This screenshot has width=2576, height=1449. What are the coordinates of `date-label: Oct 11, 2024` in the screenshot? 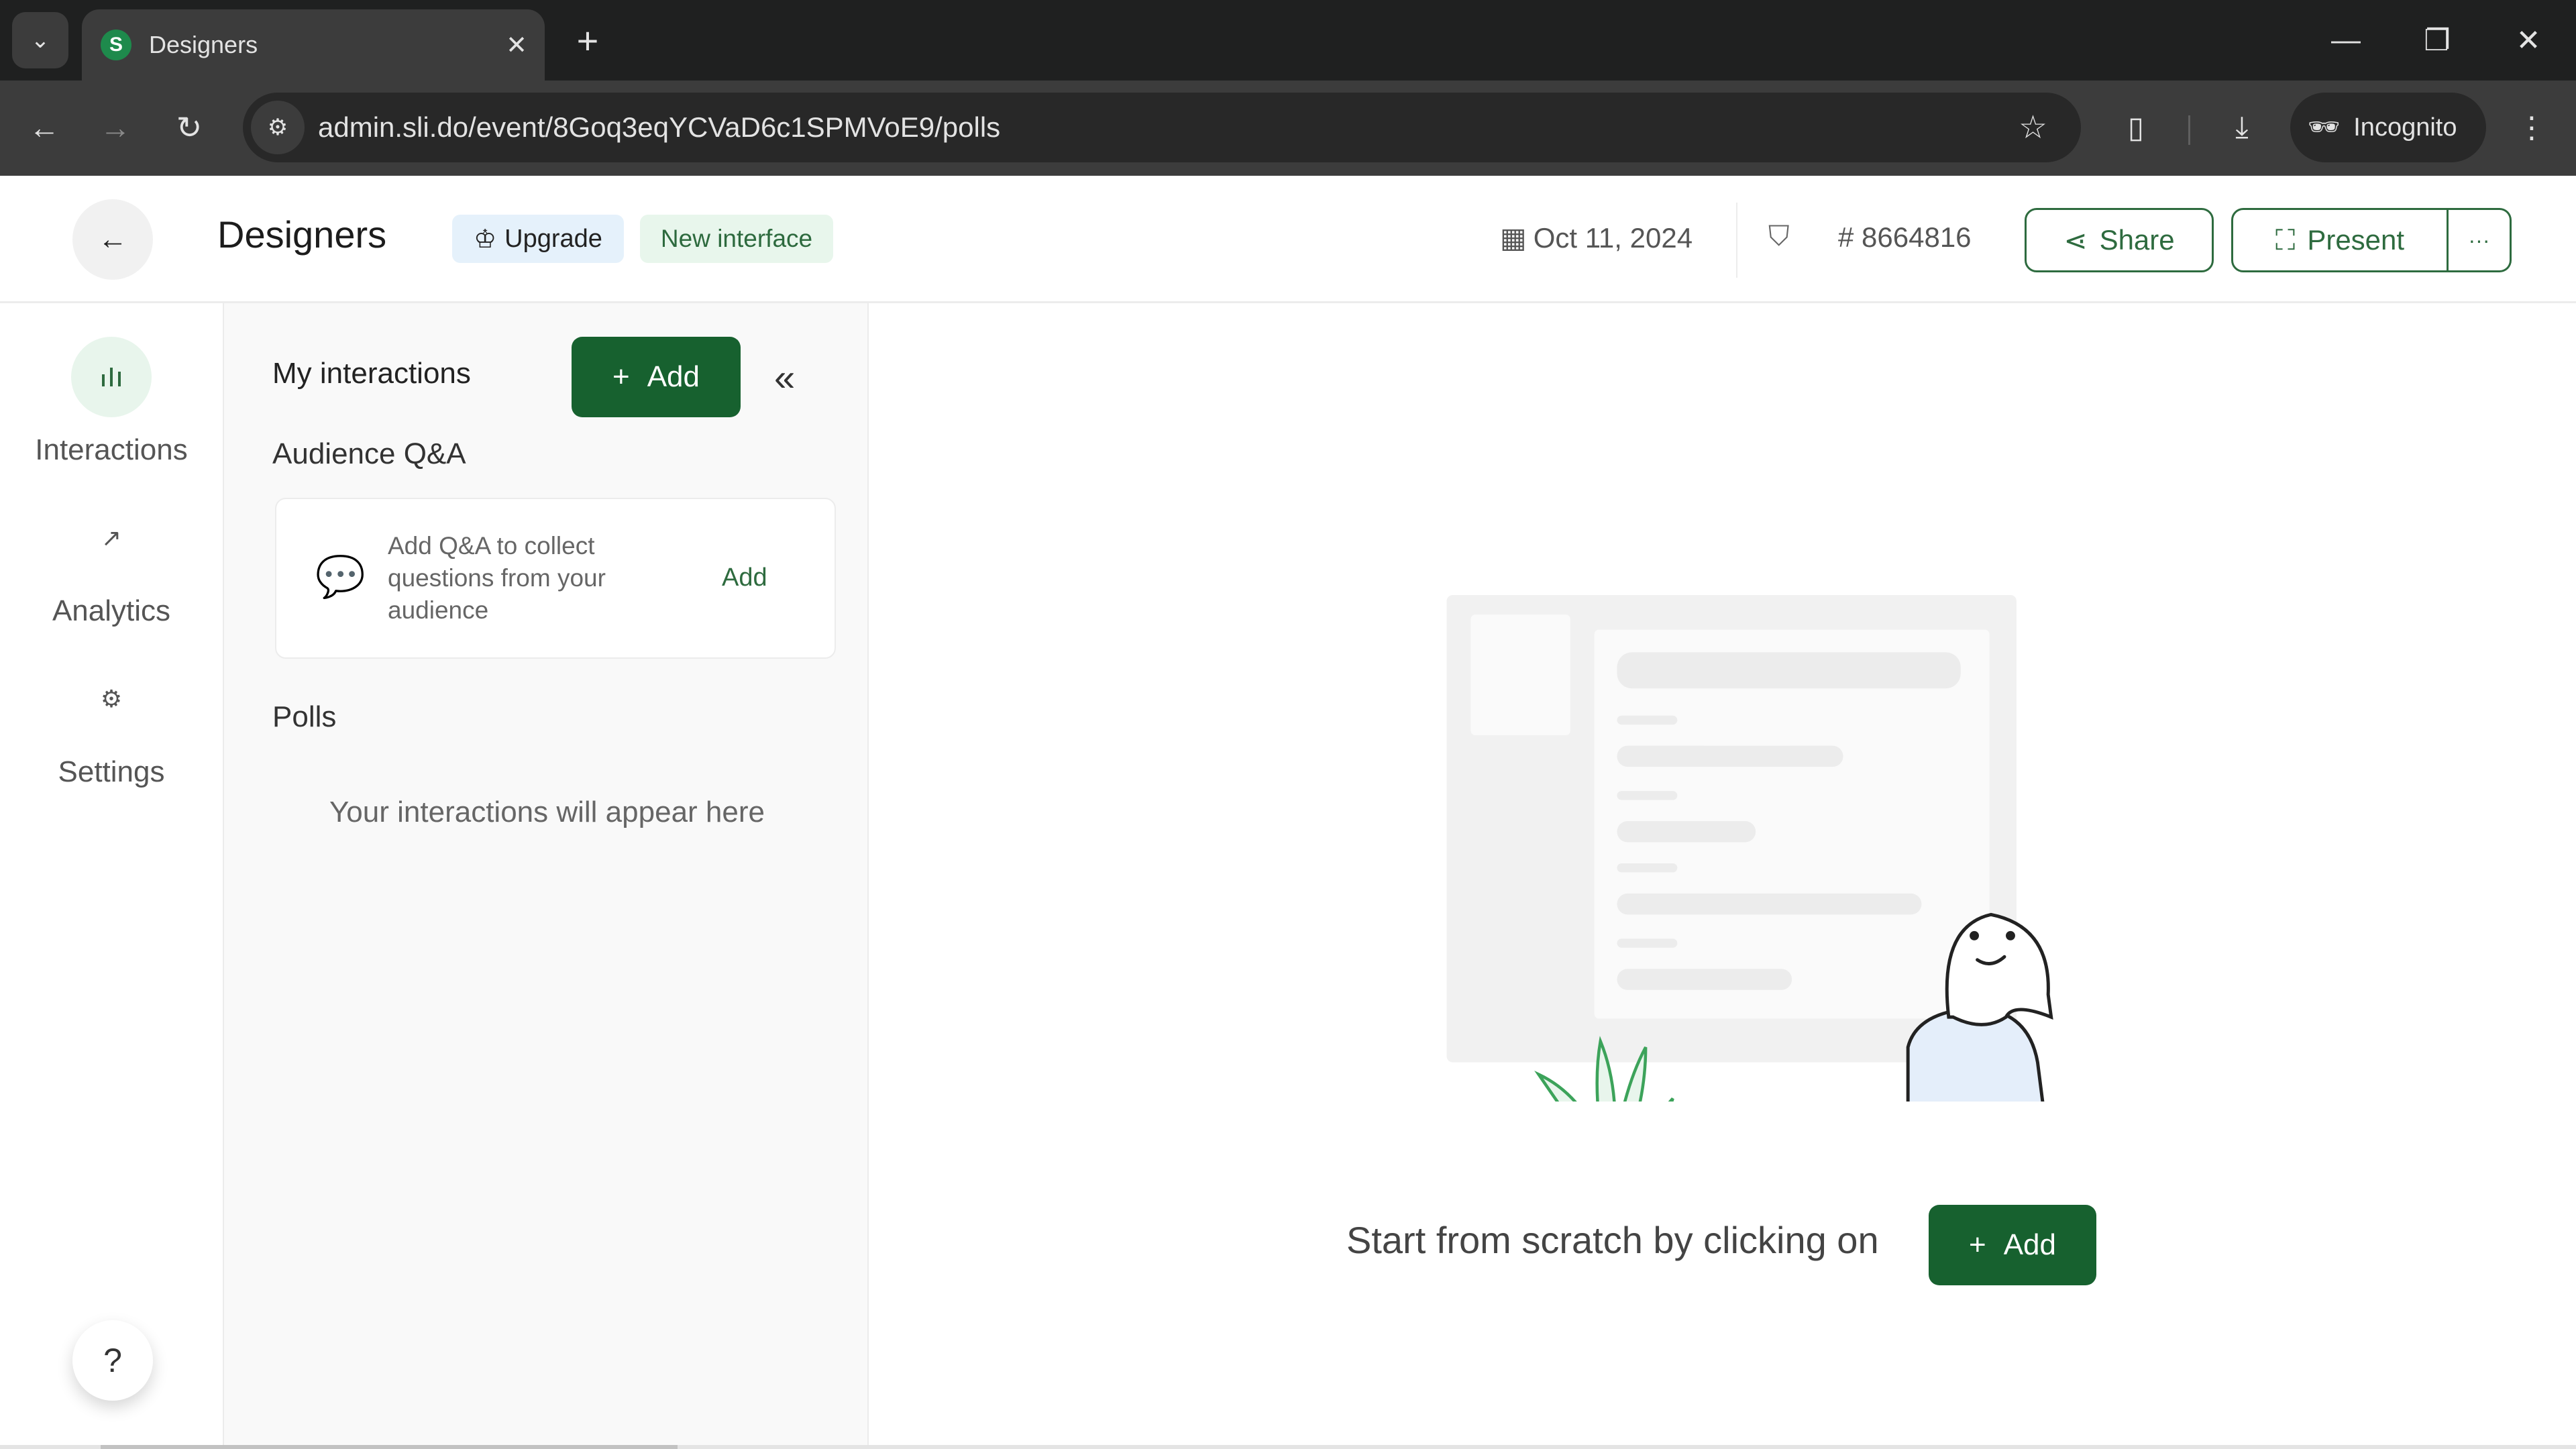 It's located at (1613, 237).